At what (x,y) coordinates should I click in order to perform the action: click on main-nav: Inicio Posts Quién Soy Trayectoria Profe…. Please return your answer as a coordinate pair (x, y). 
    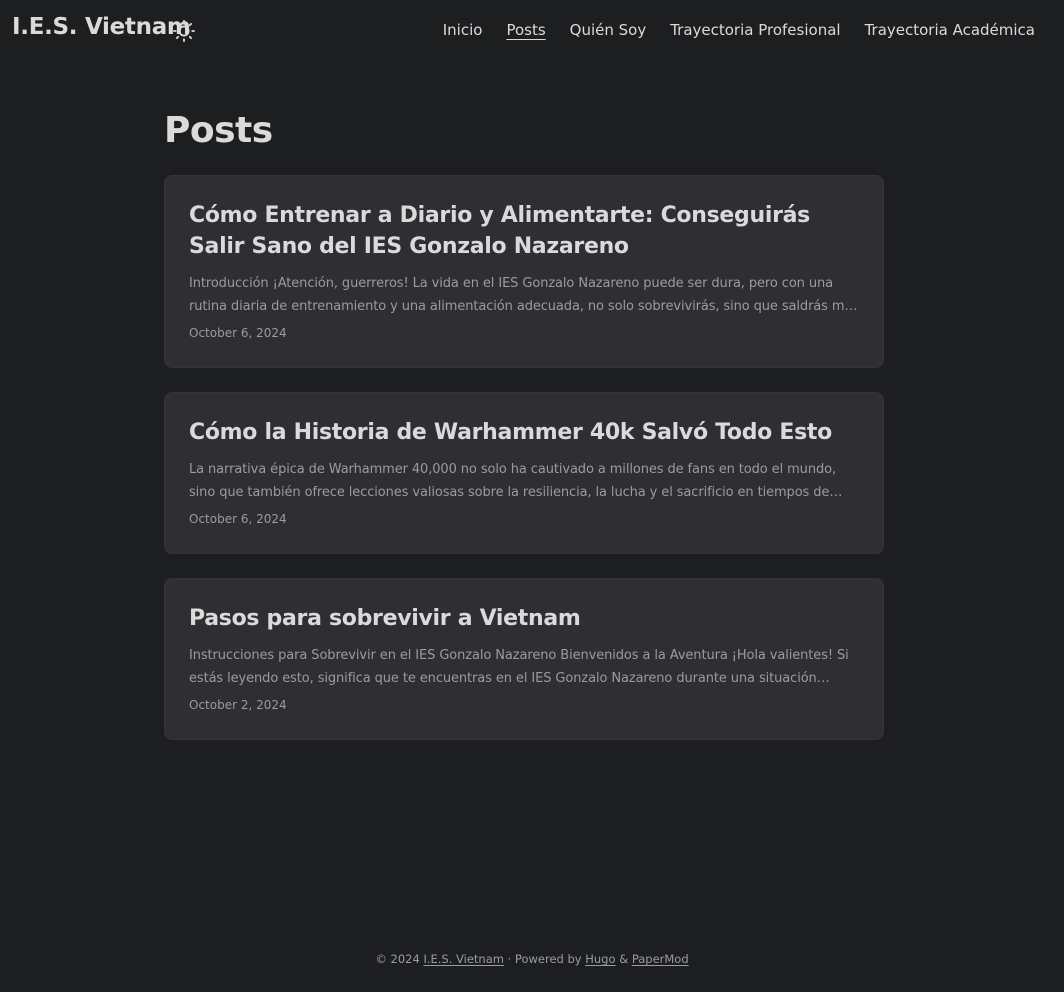
    Looking at the image, I should click on (739, 29).